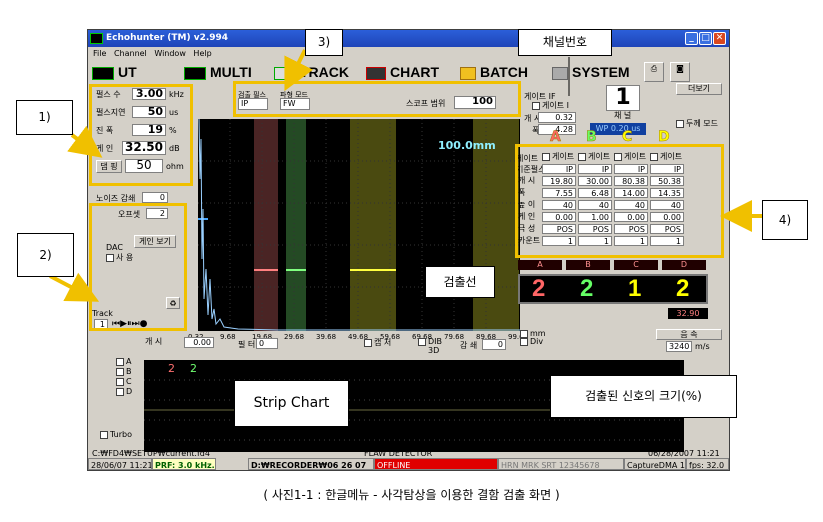 The height and width of the screenshot is (522, 823). I want to click on annotation-3: 3), so click(324, 42).